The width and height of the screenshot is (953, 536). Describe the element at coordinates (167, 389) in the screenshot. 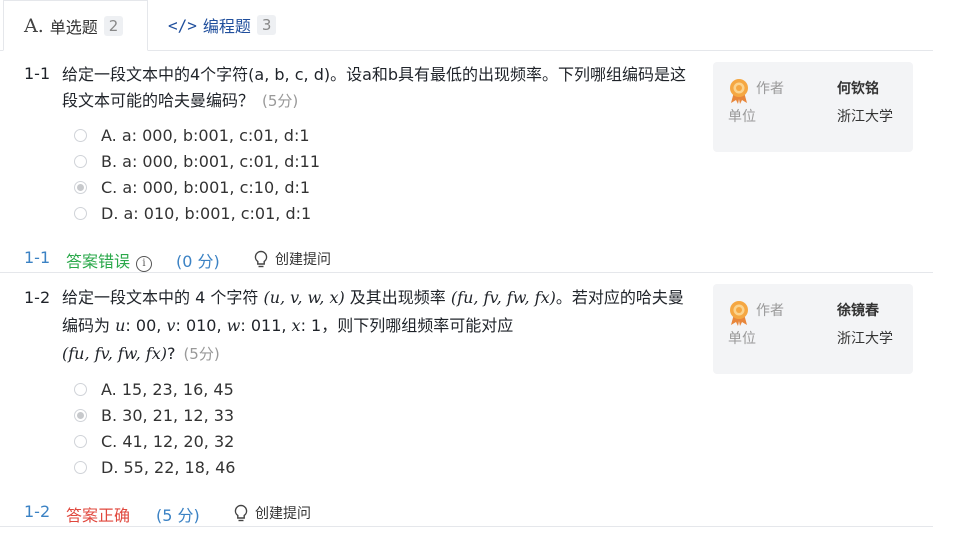

I see `option-label: A. 15, 23, 16, 45` at that location.